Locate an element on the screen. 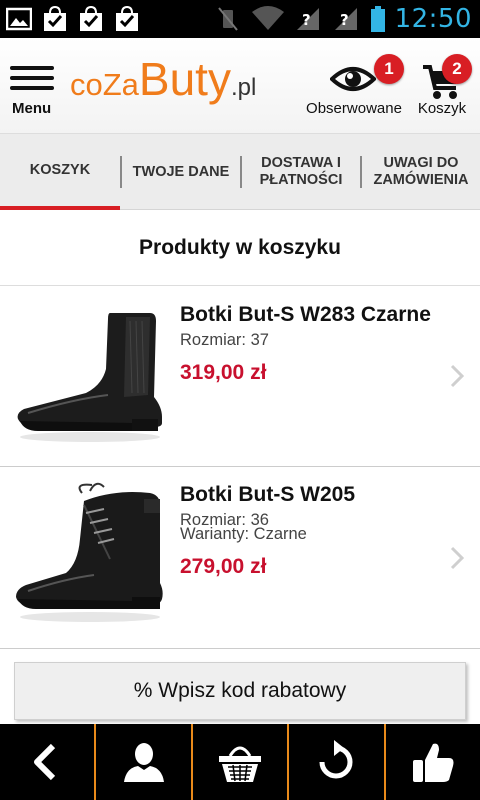  menu-label: Menu is located at coordinates (32, 108).